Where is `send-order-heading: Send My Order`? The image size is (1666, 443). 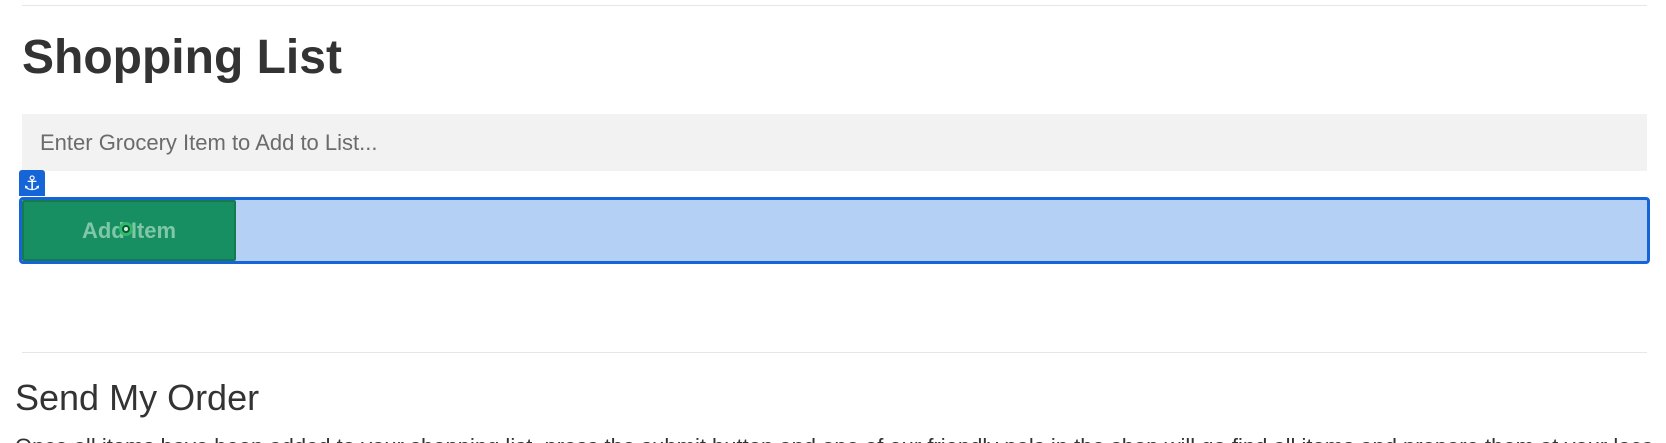 send-order-heading: Send My Order is located at coordinates (137, 397).